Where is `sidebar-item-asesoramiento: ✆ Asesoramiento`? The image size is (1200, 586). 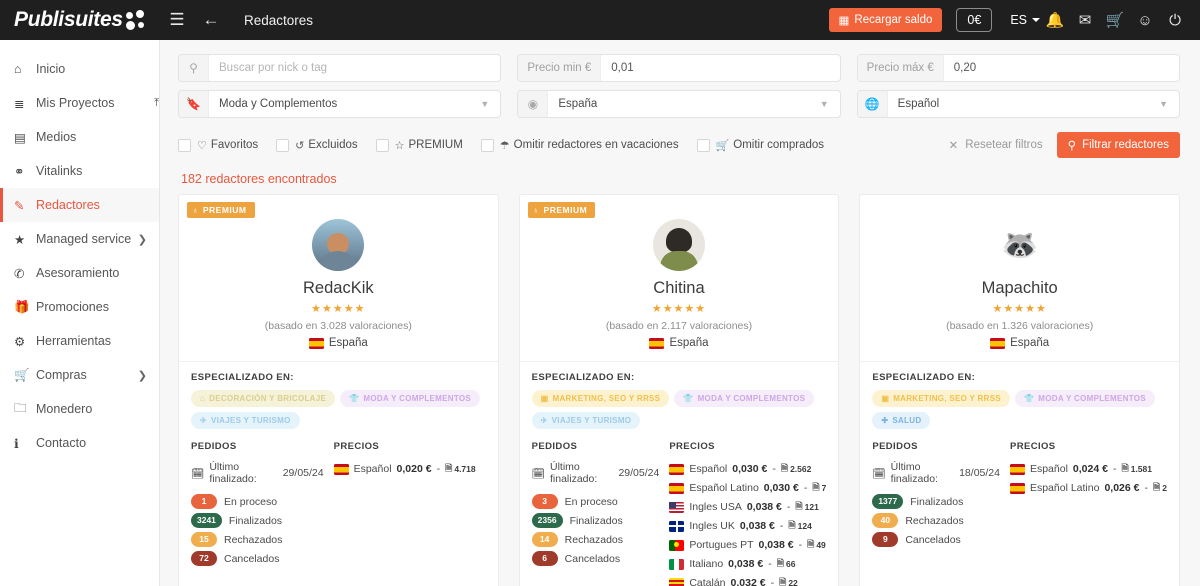 sidebar-item-asesoramiento: ✆ Asesoramiento is located at coordinates (79, 273).